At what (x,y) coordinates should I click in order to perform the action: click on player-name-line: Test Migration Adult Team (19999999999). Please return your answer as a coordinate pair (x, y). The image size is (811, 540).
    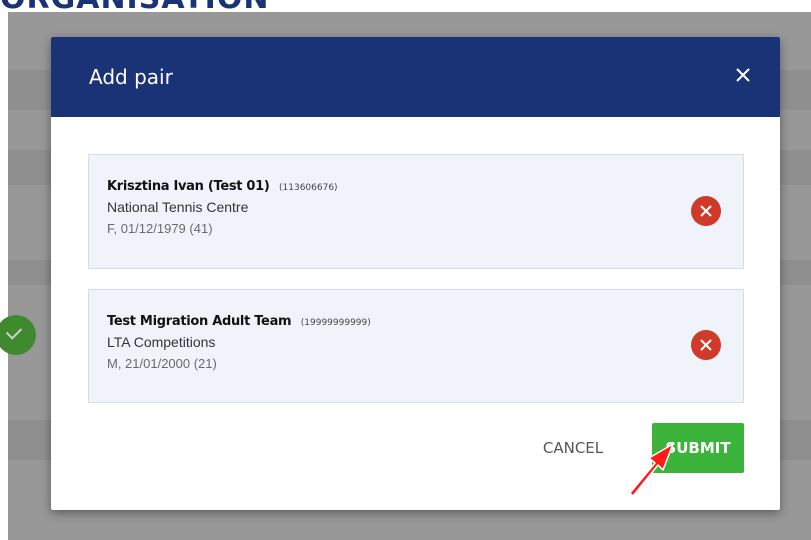
    Looking at the image, I should click on (239, 321).